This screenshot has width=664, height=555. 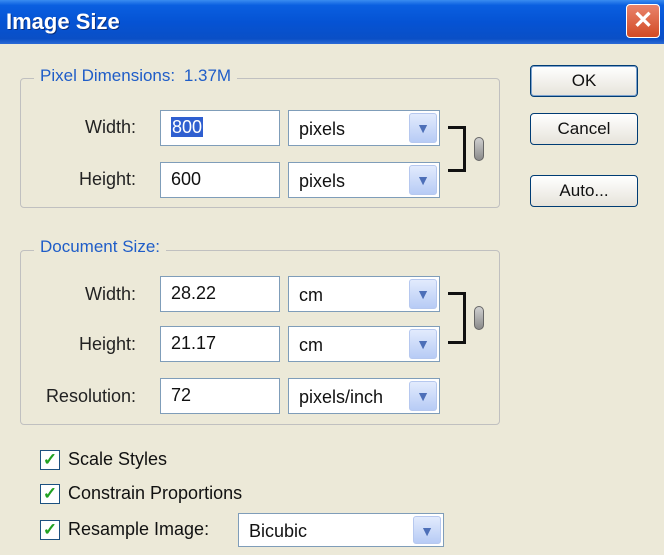 I want to click on constrain-proportions-label: Constrain Proportions, so click(x=155, y=493).